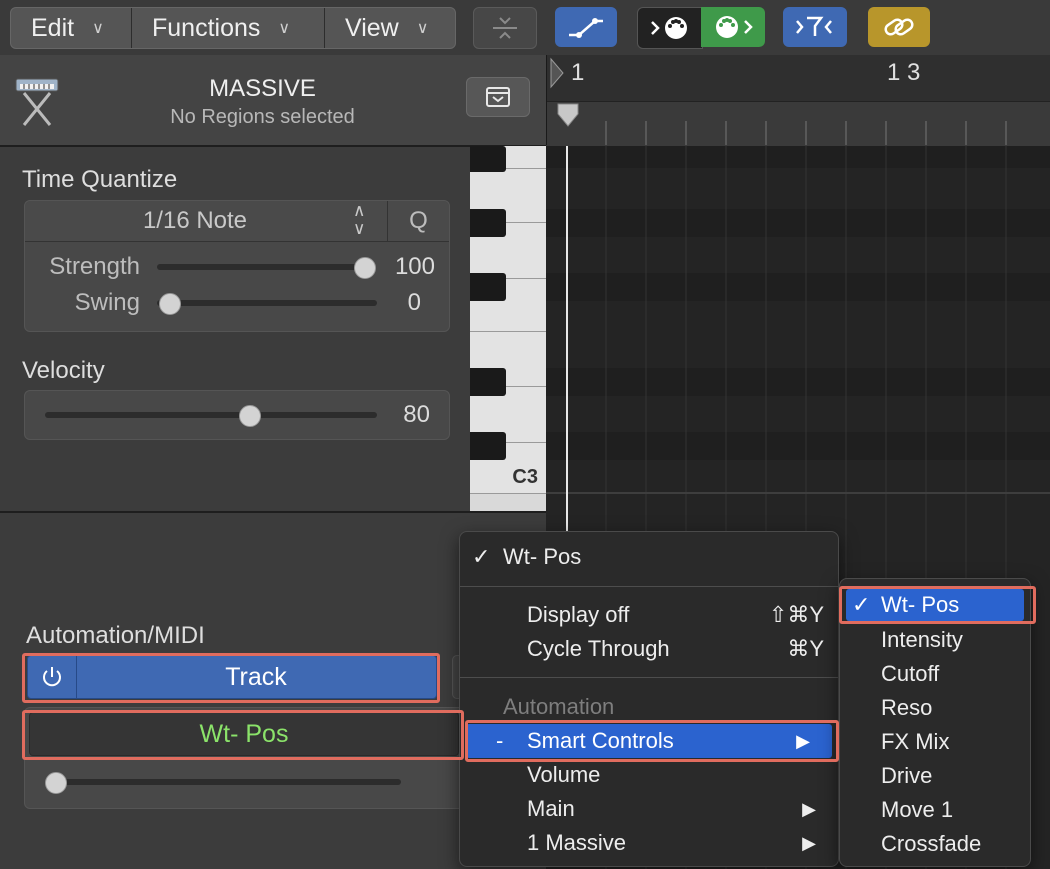 This screenshot has width=1050, height=869. I want to click on edit-menu: Edit ∨, so click(71, 28).